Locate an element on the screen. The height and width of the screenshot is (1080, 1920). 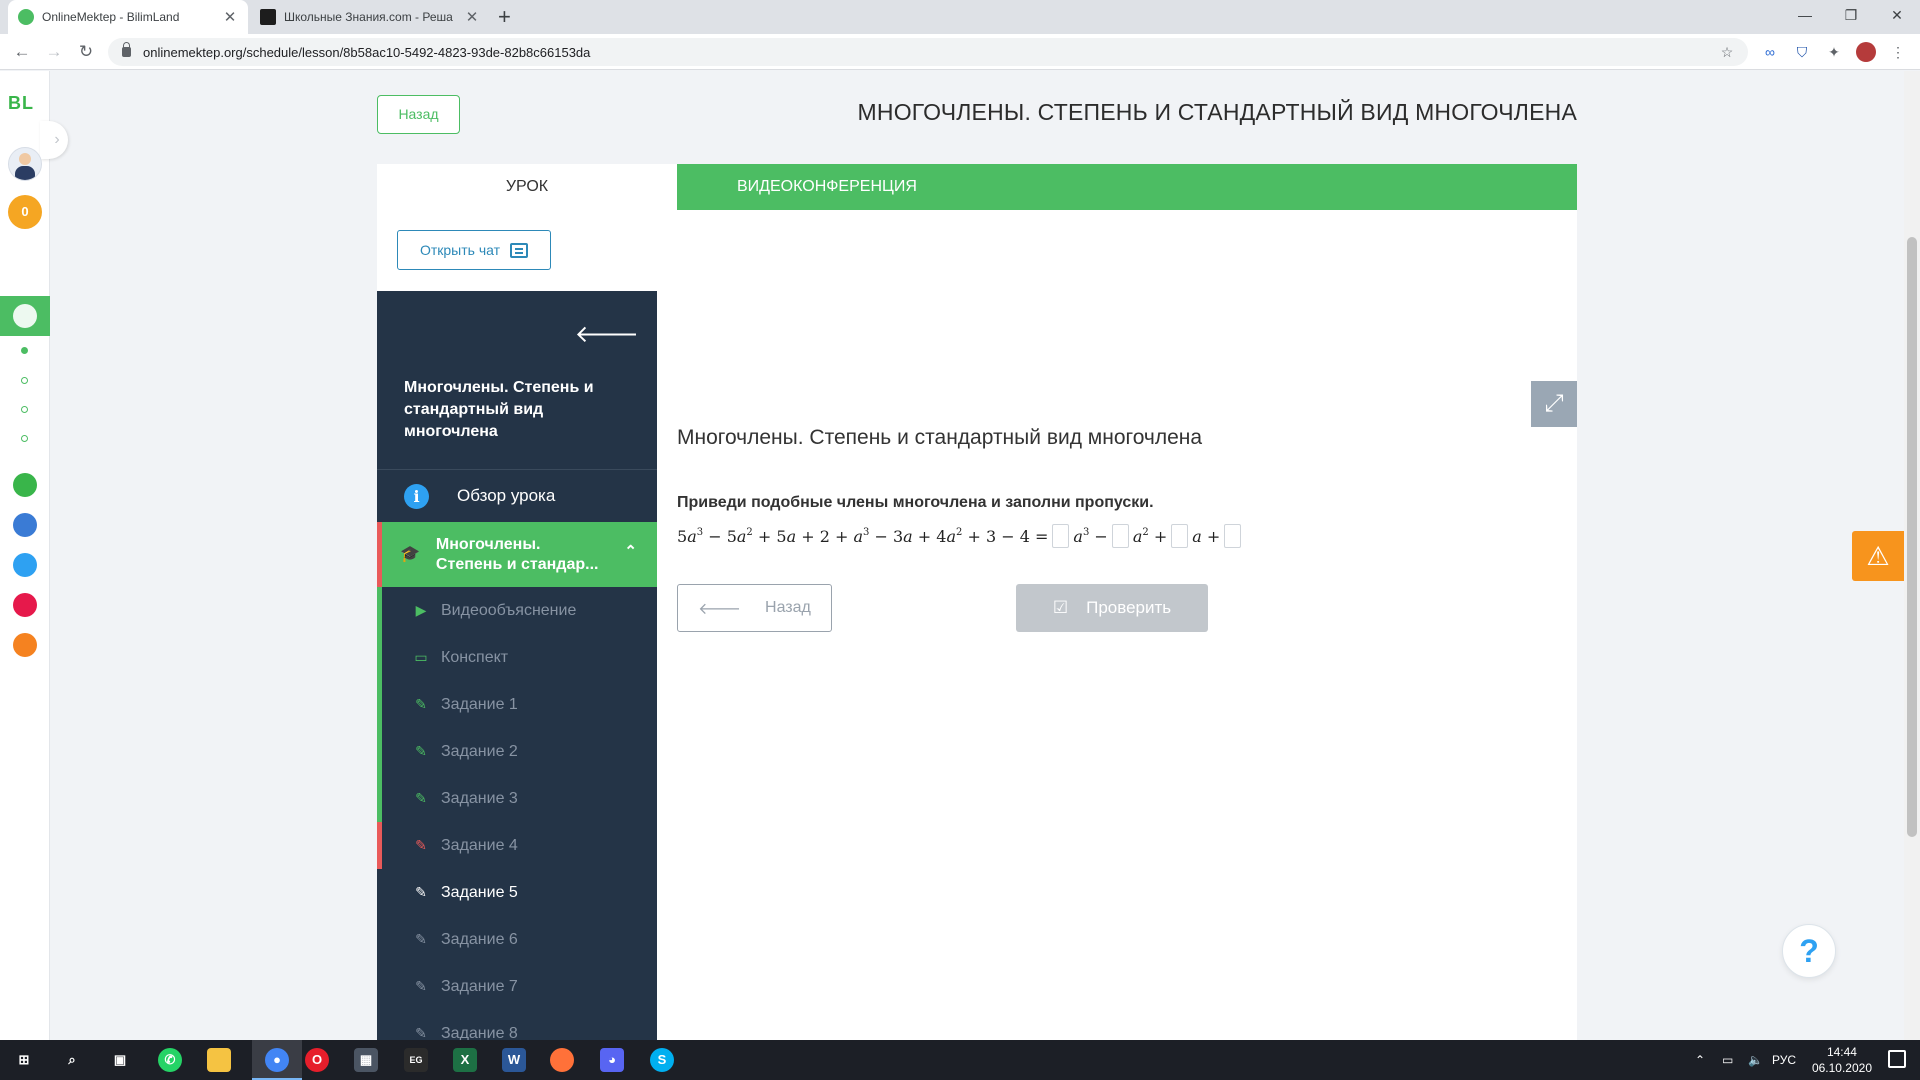
tab-title: Школьные Знания.com - Реша is located at coordinates (368, 17).